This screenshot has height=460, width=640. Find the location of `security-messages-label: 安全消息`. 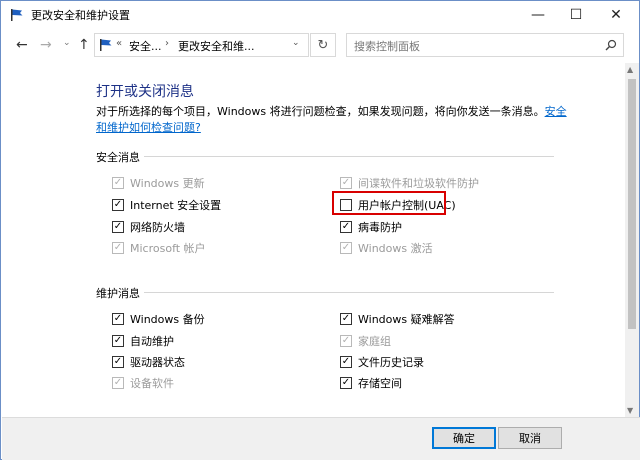

security-messages-label: 安全消息 is located at coordinates (118, 157).